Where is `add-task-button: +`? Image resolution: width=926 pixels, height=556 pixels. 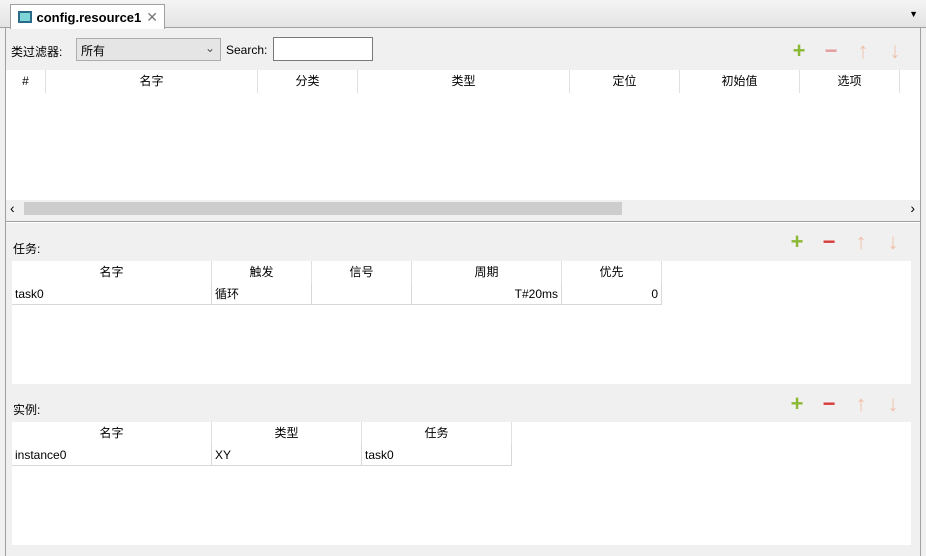
add-task-button: + is located at coordinates (797, 242).